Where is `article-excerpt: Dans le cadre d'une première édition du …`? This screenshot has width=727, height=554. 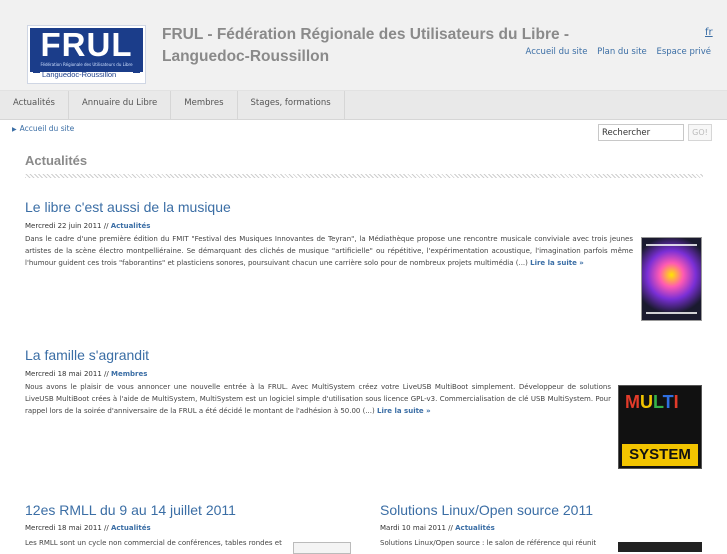 article-excerpt: Dans le cadre d'une première édition du … is located at coordinates (329, 251).